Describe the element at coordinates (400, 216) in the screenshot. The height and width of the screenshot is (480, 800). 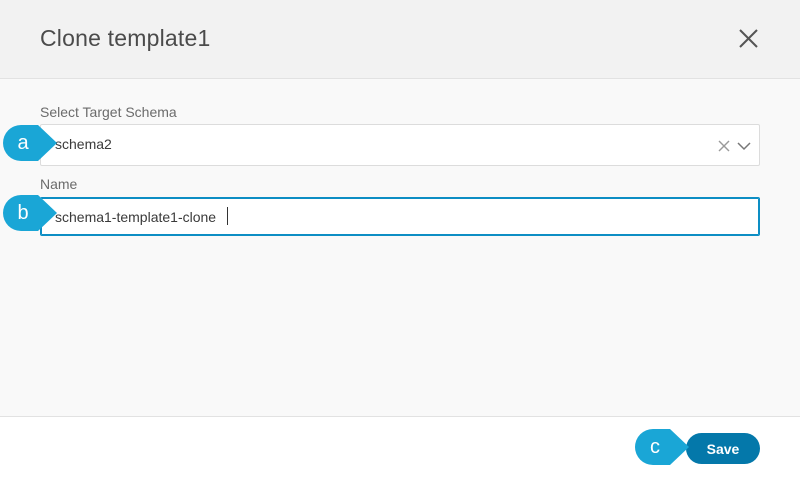
I see `name-input` at that location.